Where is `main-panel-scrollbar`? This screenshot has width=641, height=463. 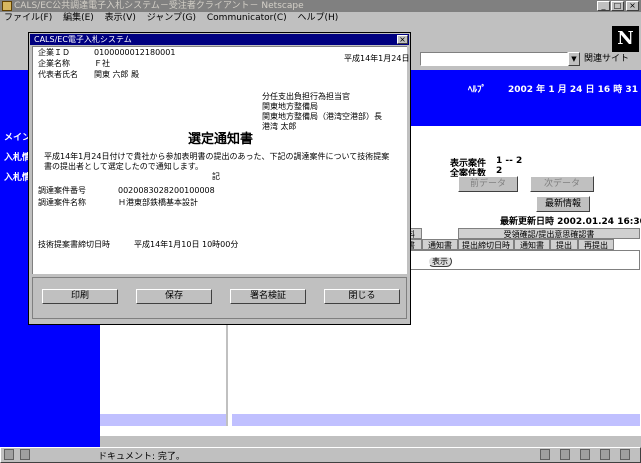 main-panel-scrollbar is located at coordinates (436, 420).